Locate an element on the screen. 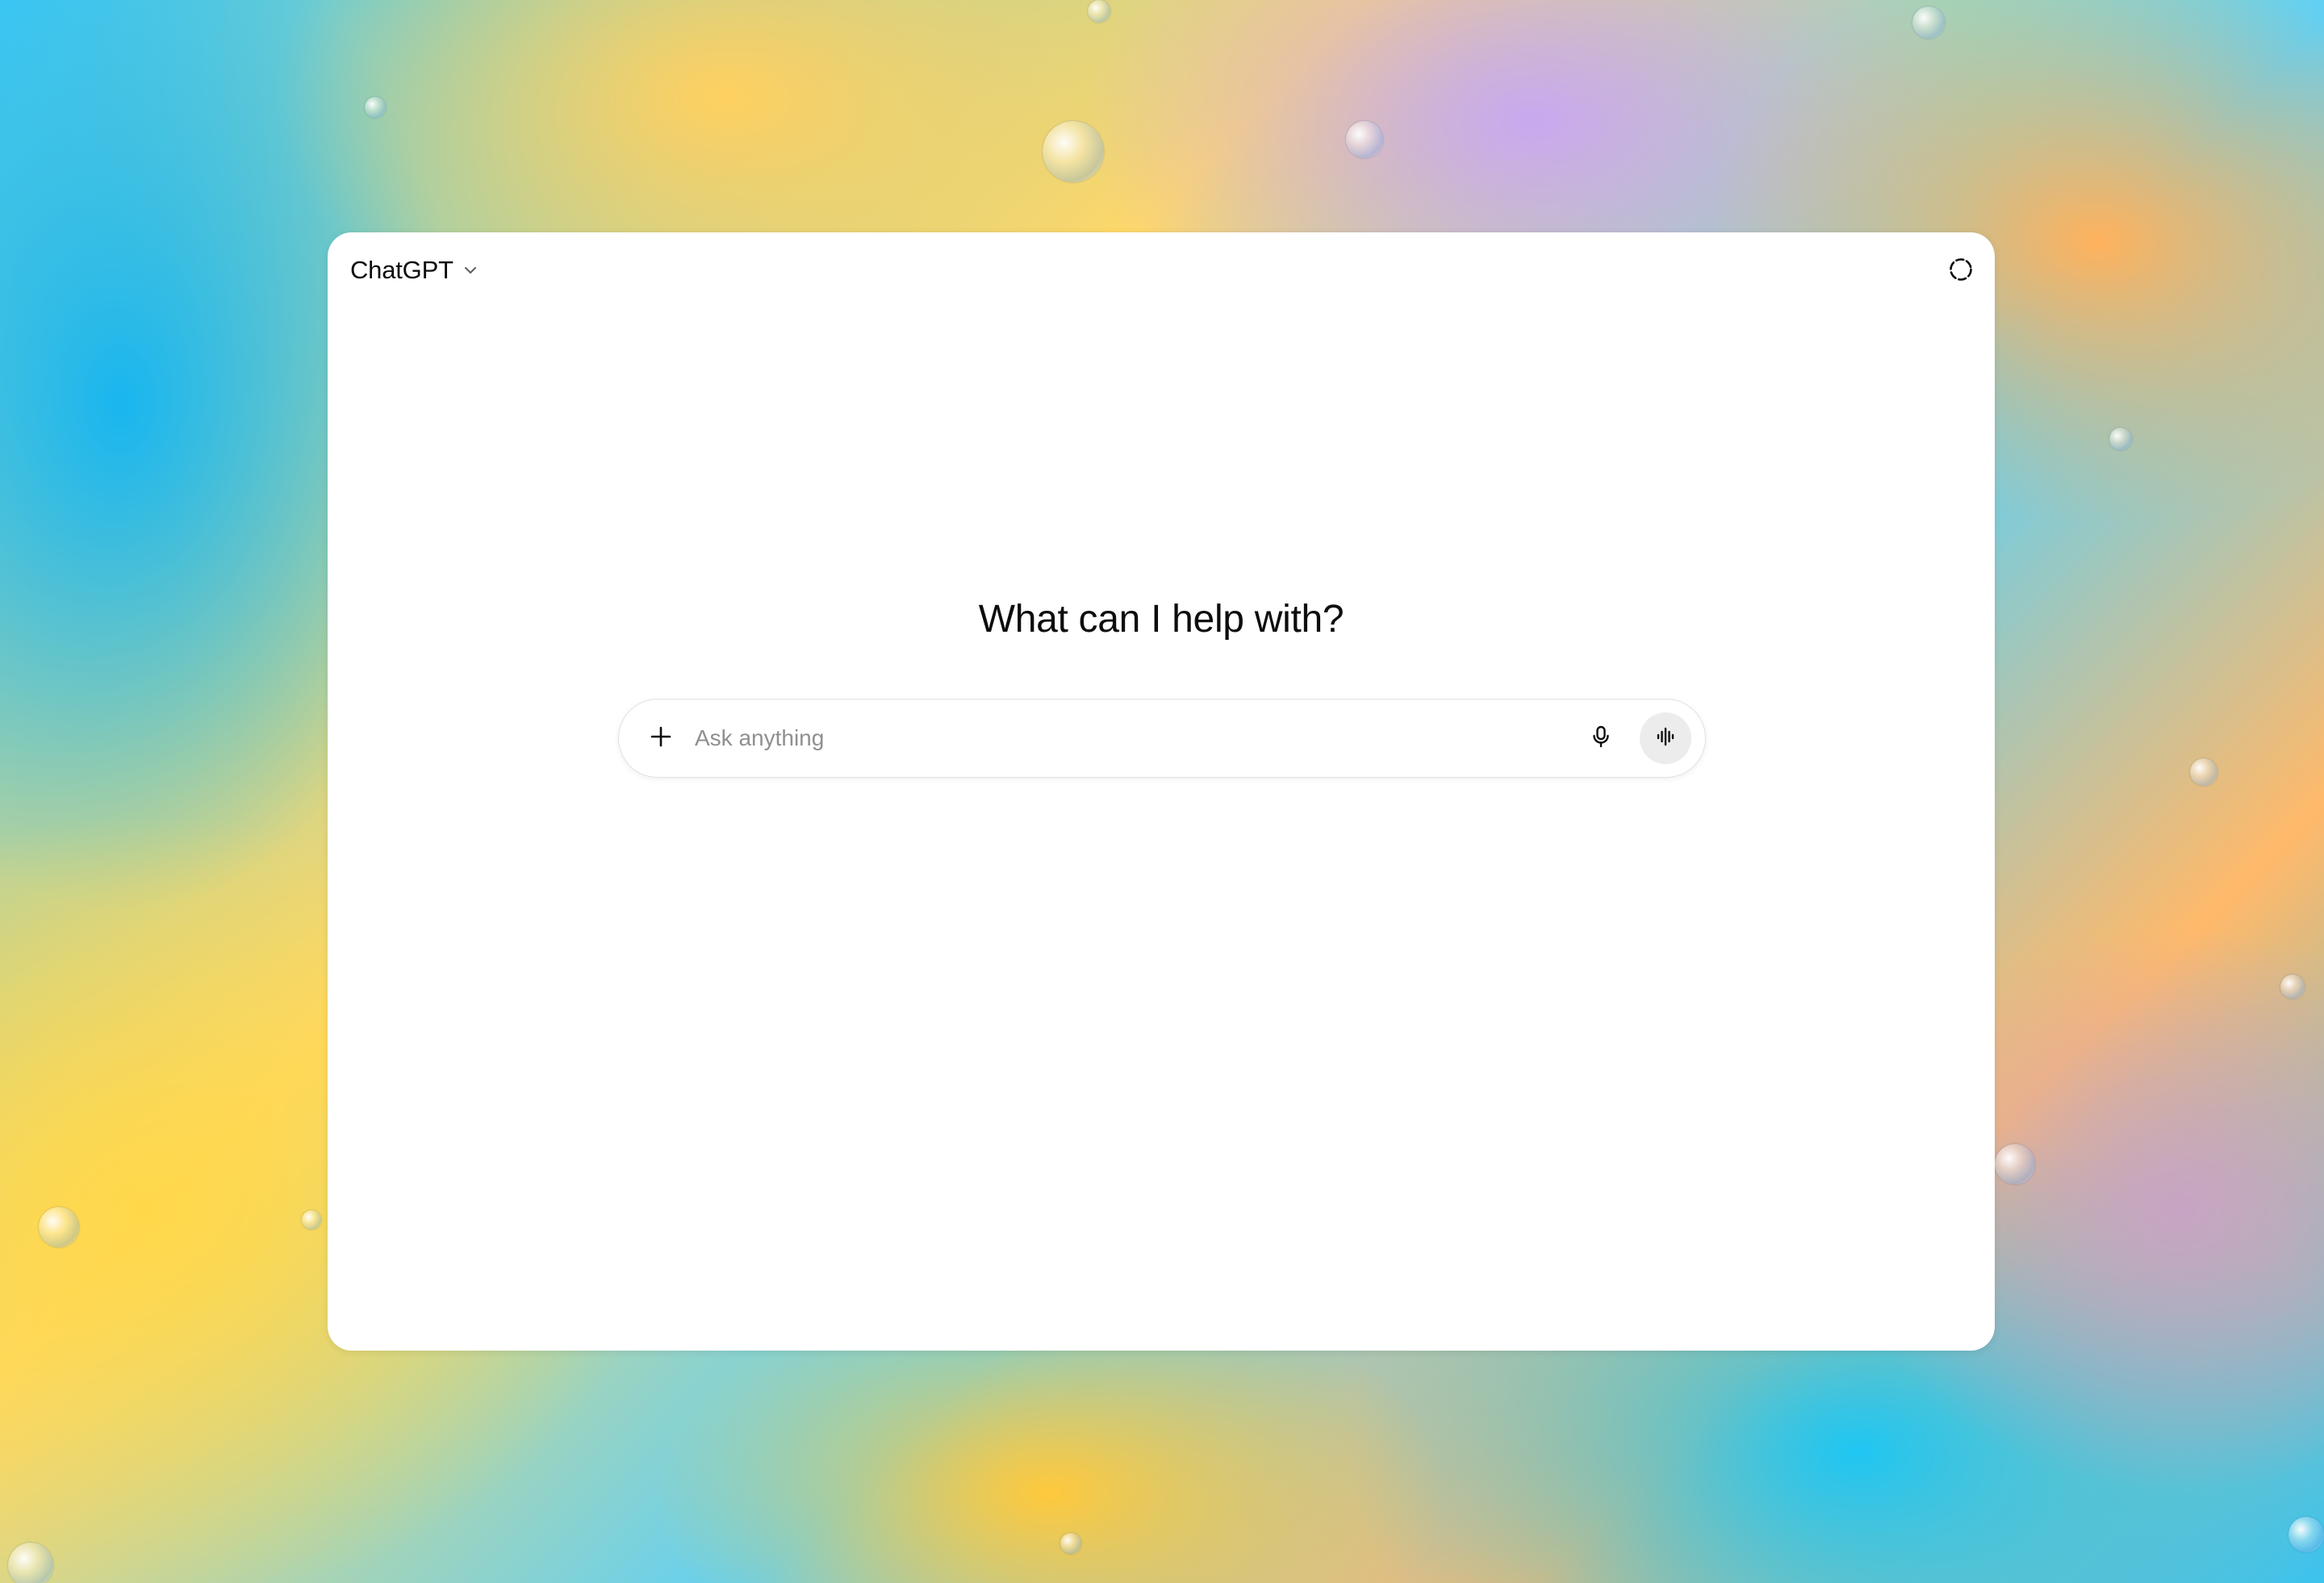 Image resolution: width=2324 pixels, height=1583 pixels. plus-icon is located at coordinates (661, 739).